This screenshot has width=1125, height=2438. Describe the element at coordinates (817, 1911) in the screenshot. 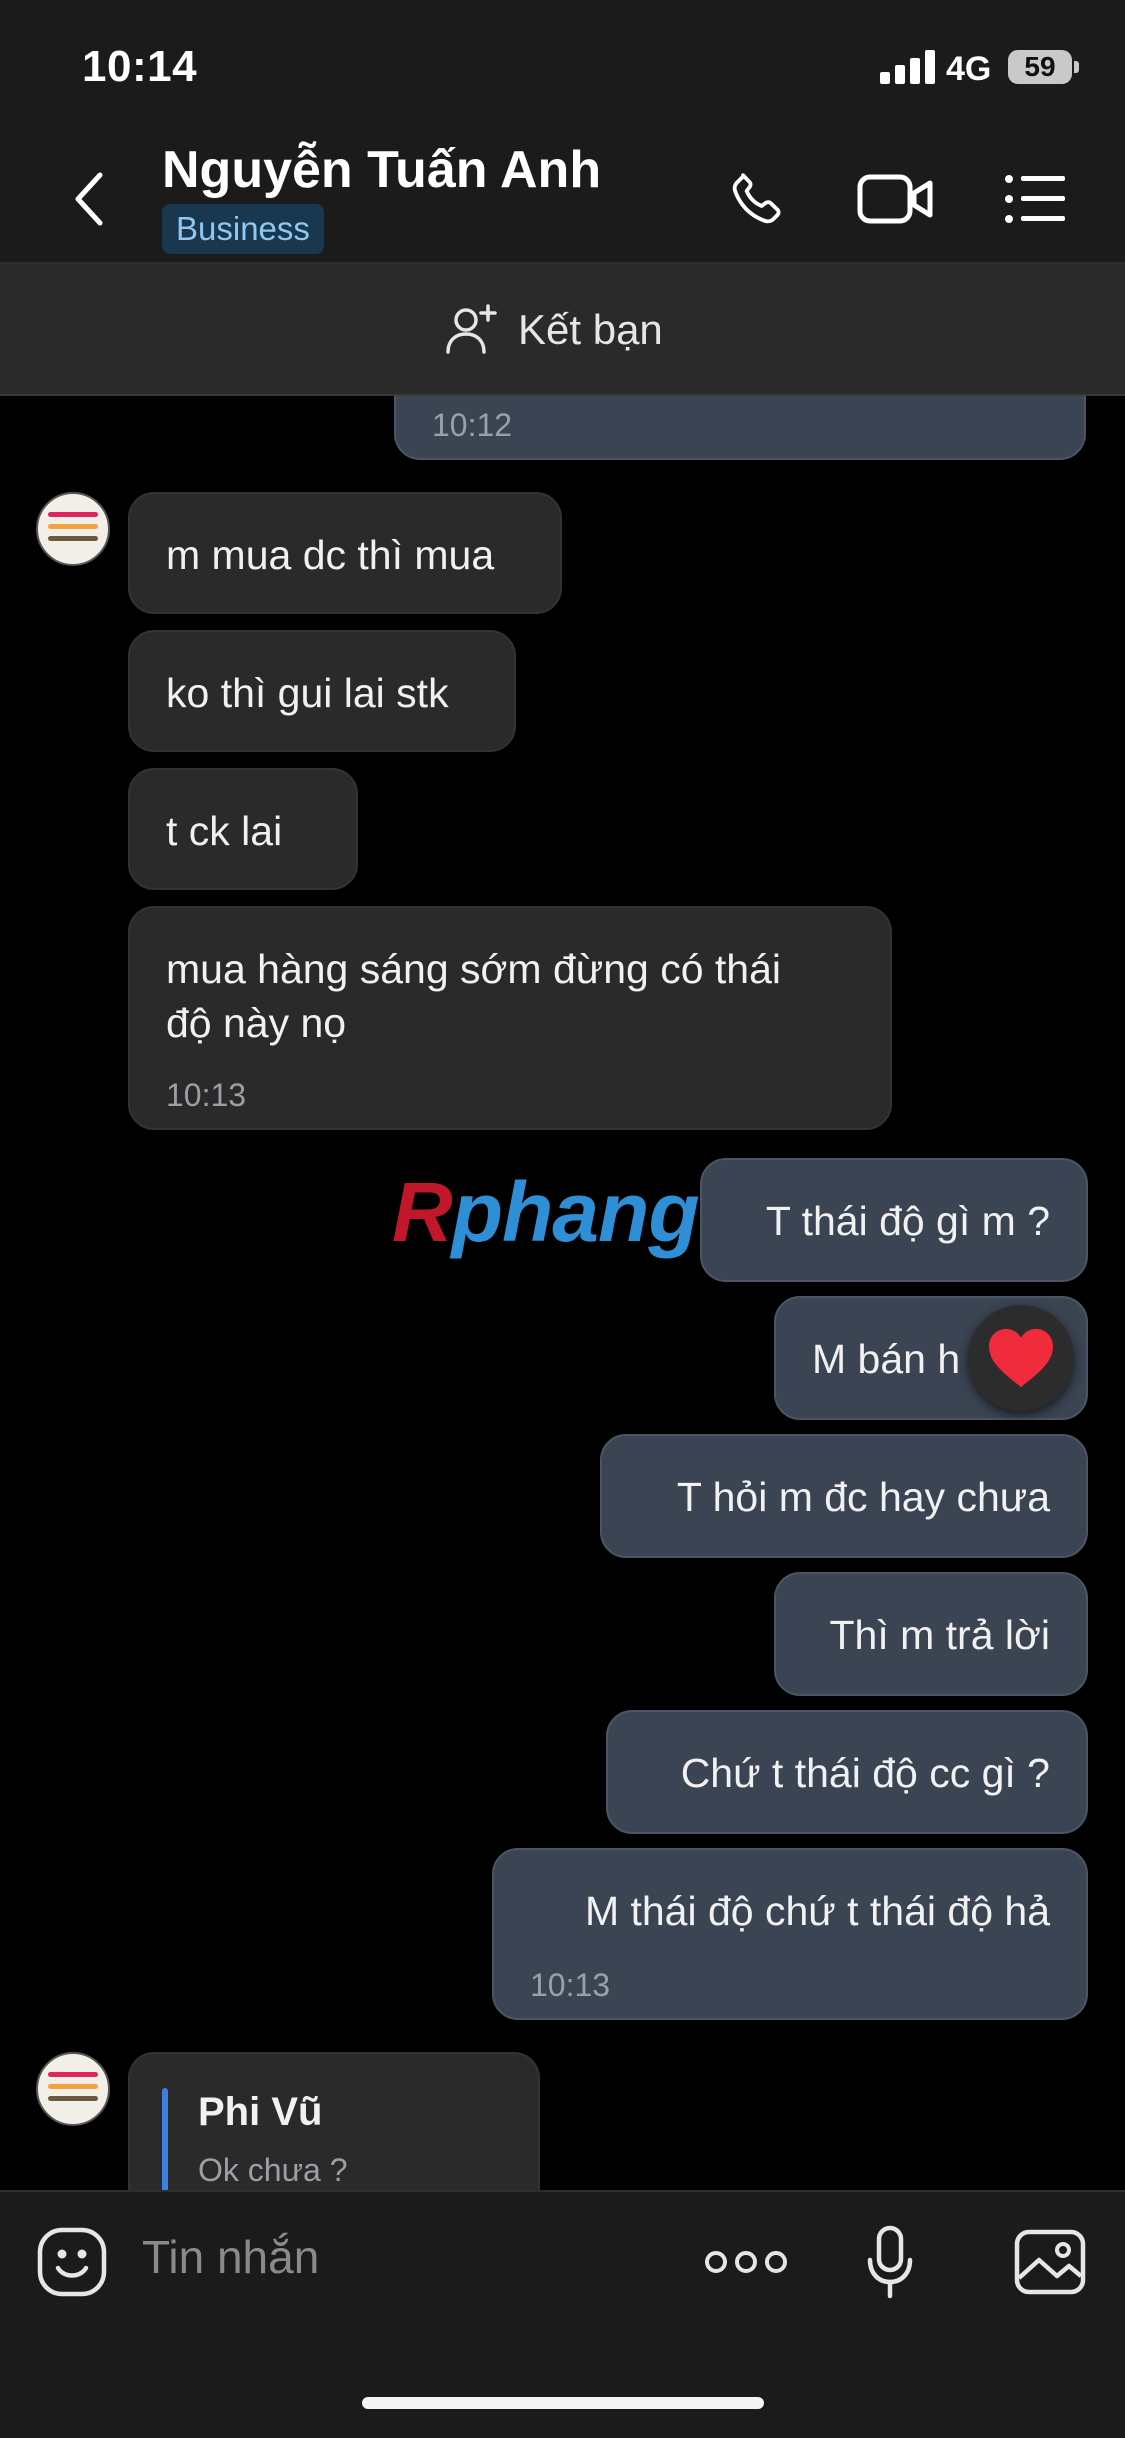

I see `message-text: M thái độ chứ t thái độ hả` at that location.